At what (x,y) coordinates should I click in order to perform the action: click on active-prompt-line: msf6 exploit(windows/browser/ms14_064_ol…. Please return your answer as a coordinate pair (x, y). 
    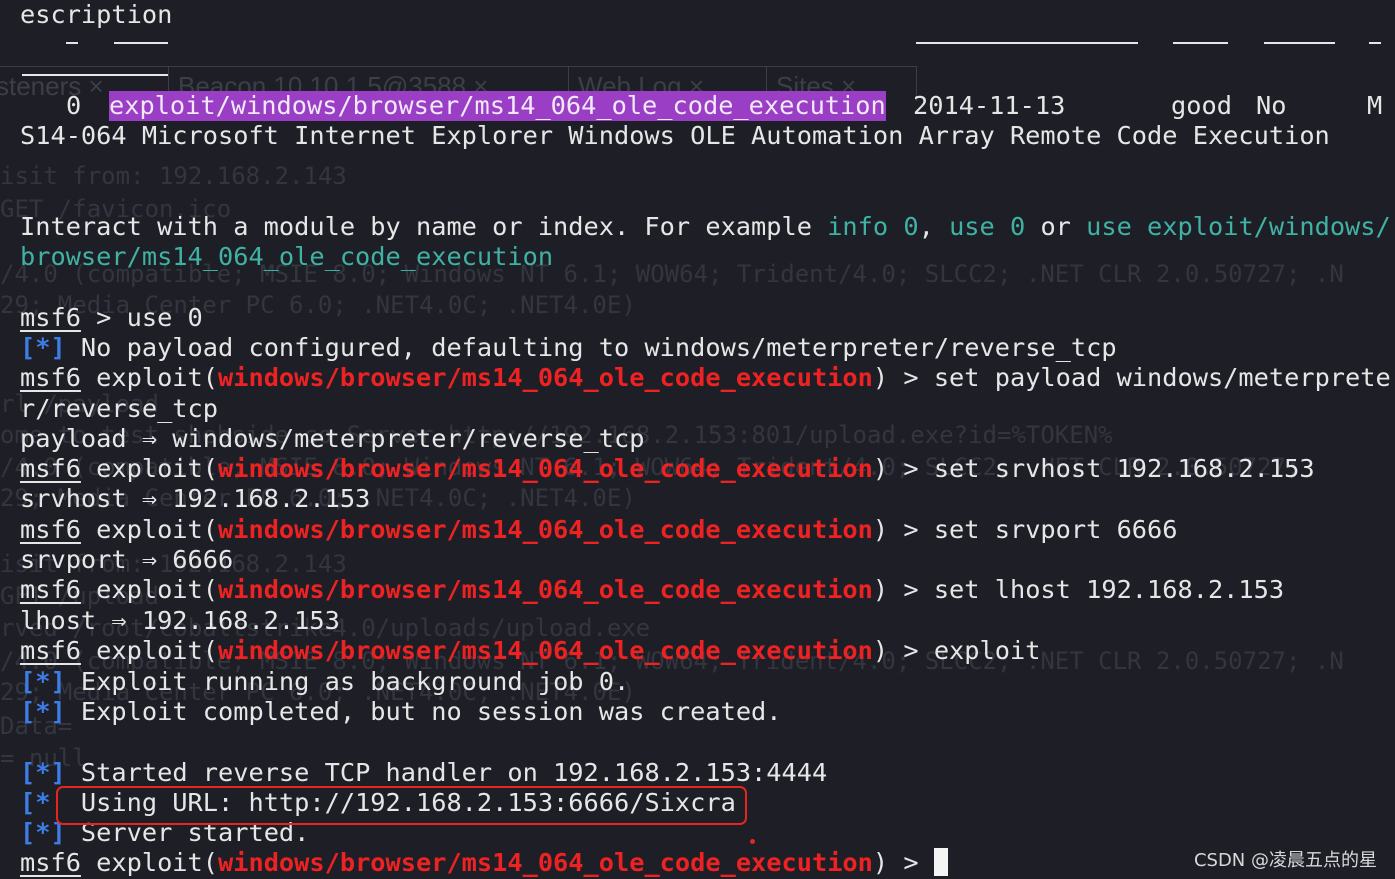
    Looking at the image, I should click on (484, 863).